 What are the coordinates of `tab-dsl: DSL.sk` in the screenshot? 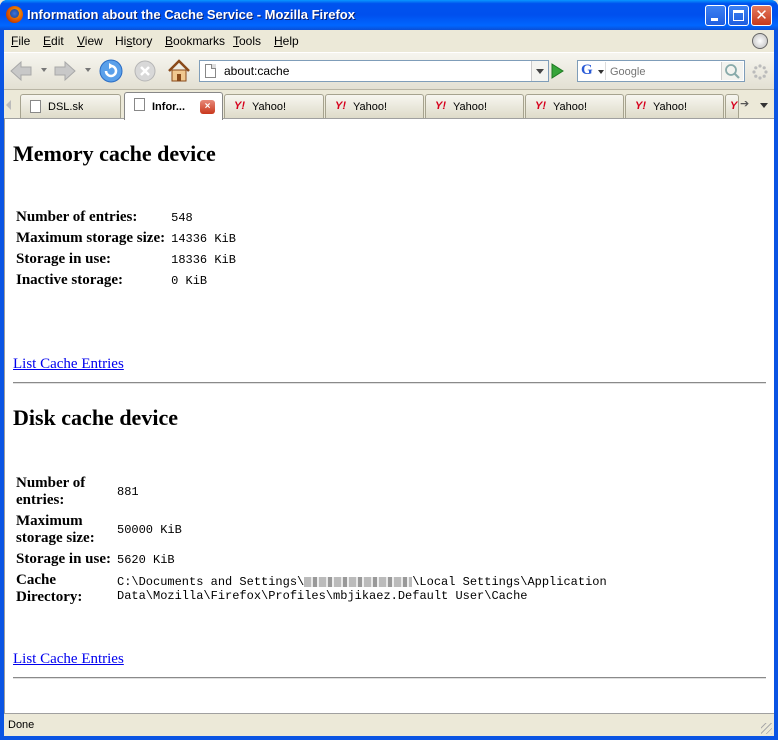 It's located at (70, 106).